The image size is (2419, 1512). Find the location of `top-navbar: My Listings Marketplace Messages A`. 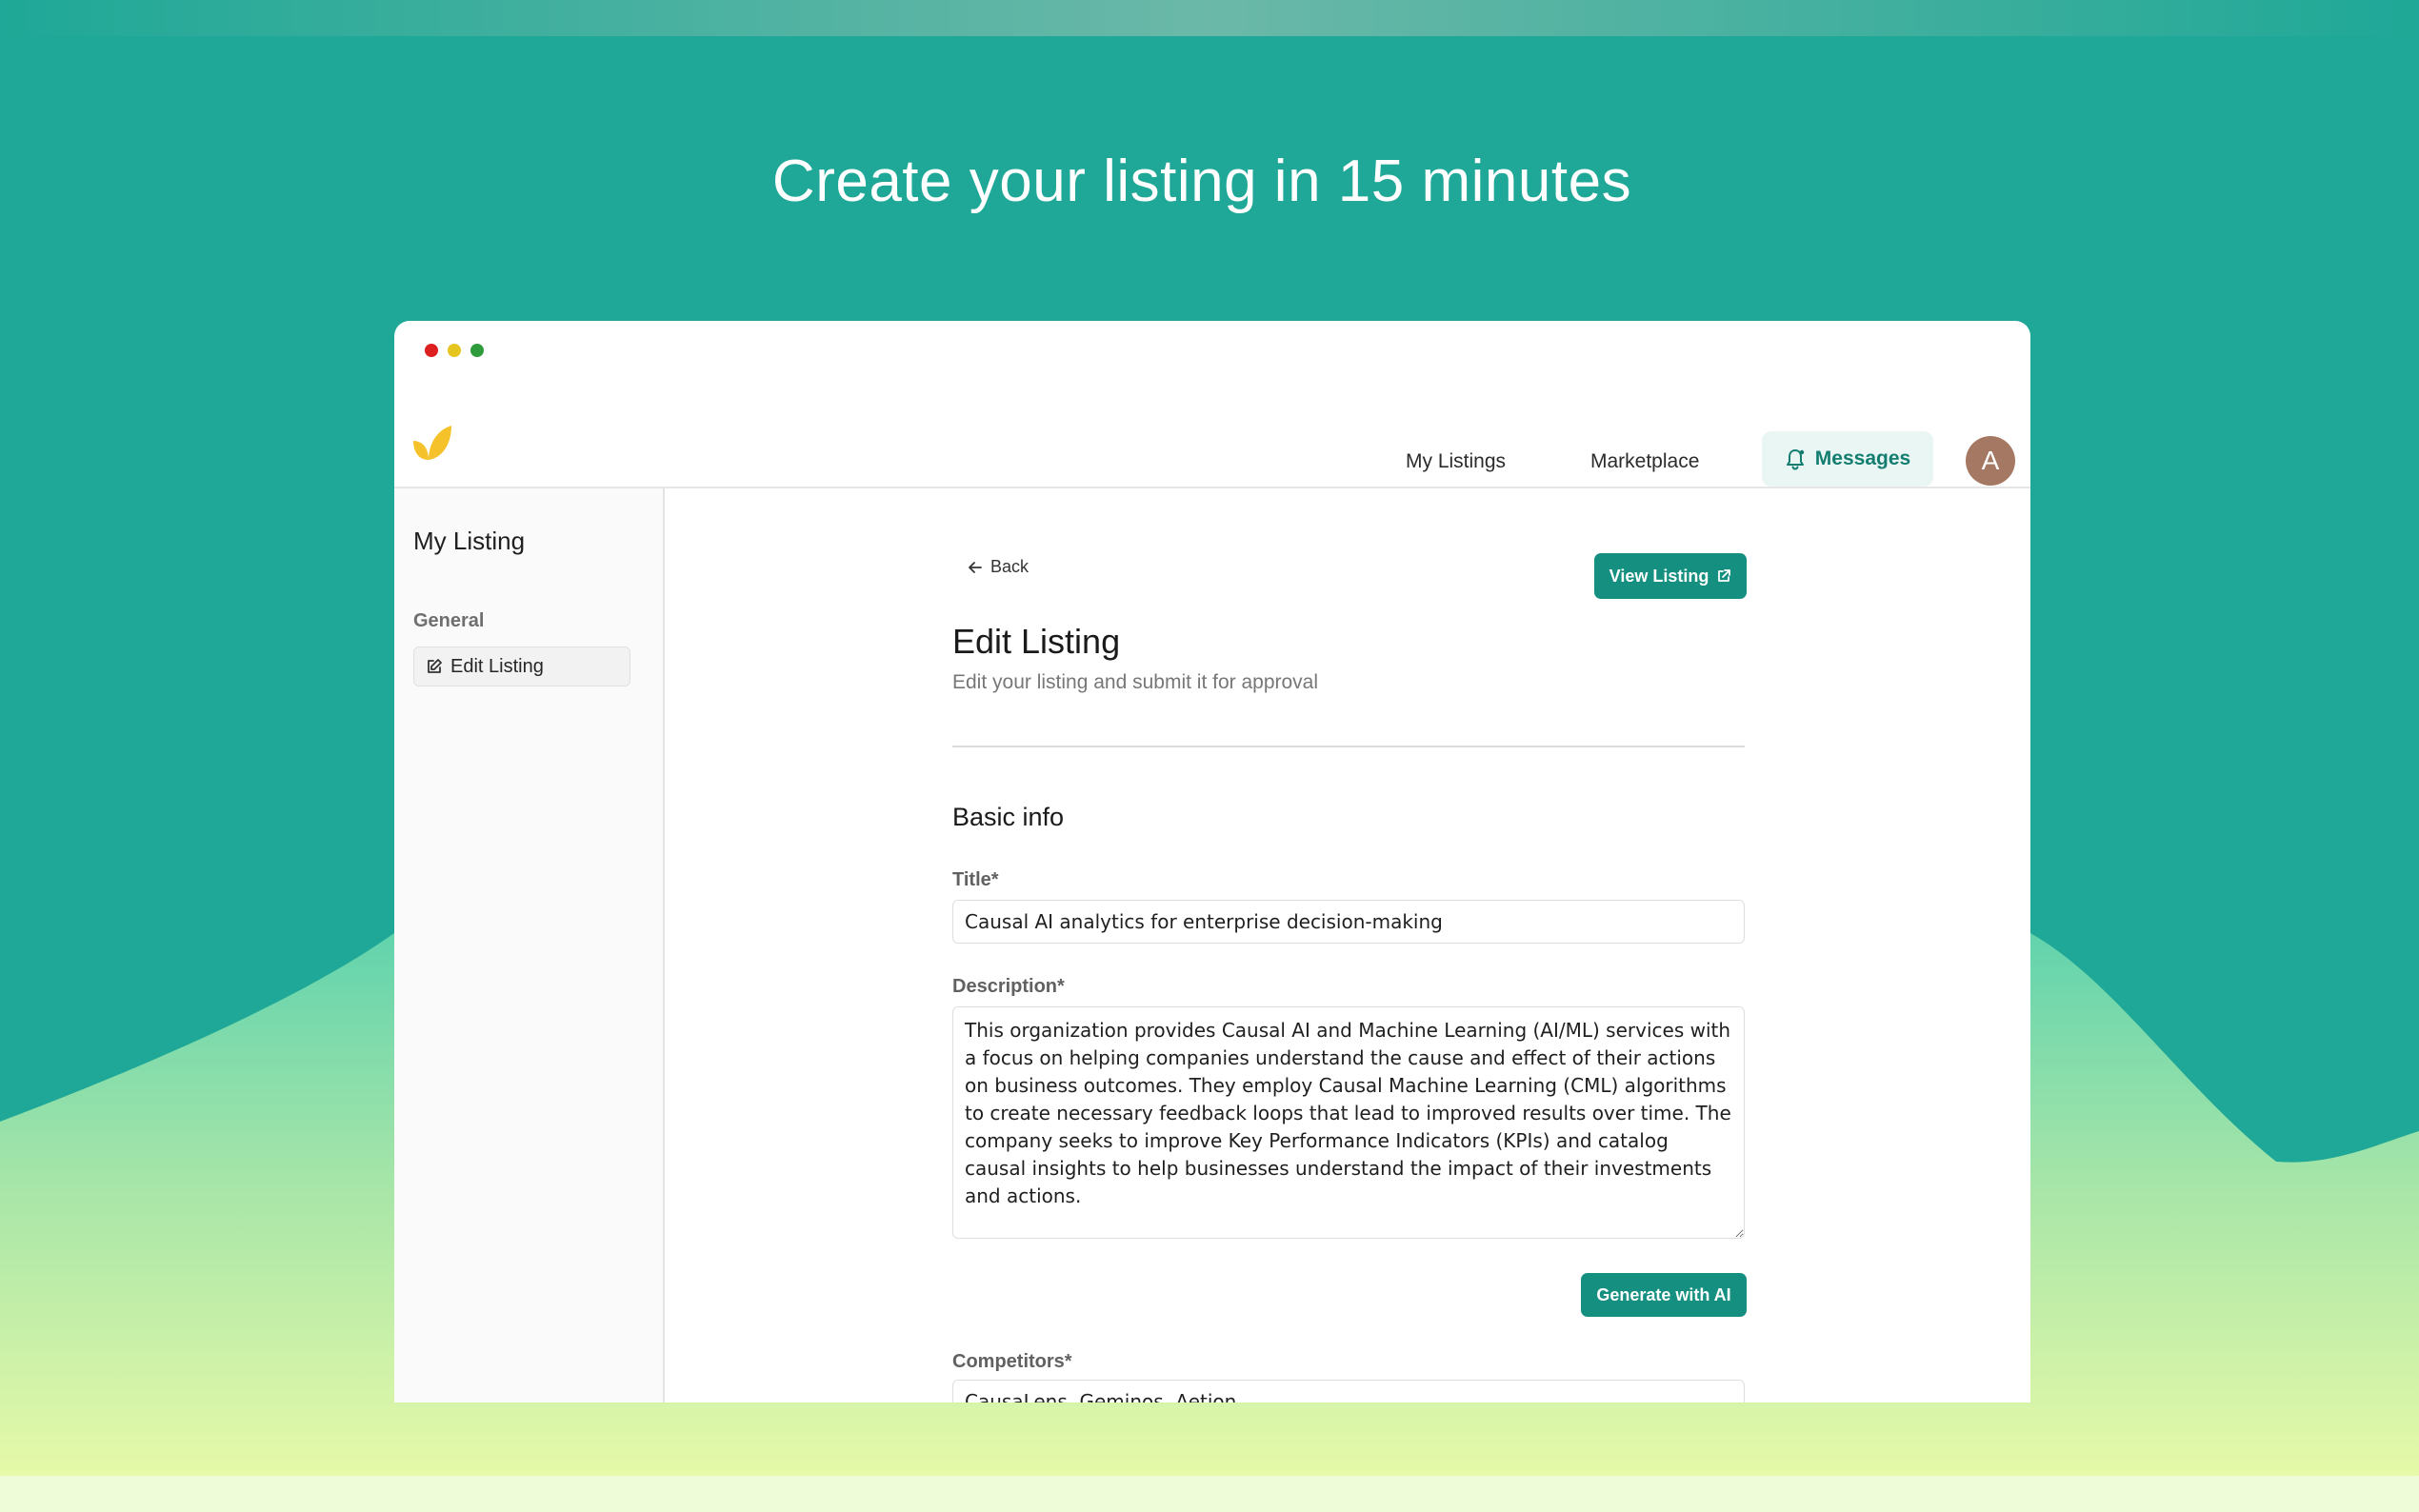

top-navbar: My Listings Marketplace Messages A is located at coordinates (1212, 429).